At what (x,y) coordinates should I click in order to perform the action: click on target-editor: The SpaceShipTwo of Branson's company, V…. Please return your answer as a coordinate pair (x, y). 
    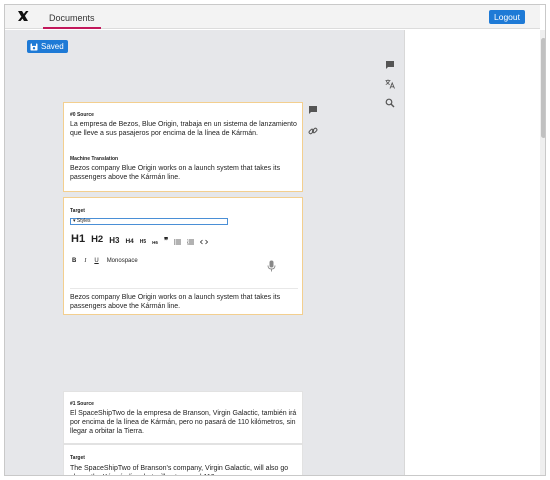
    Looking at the image, I should click on (185, 469).